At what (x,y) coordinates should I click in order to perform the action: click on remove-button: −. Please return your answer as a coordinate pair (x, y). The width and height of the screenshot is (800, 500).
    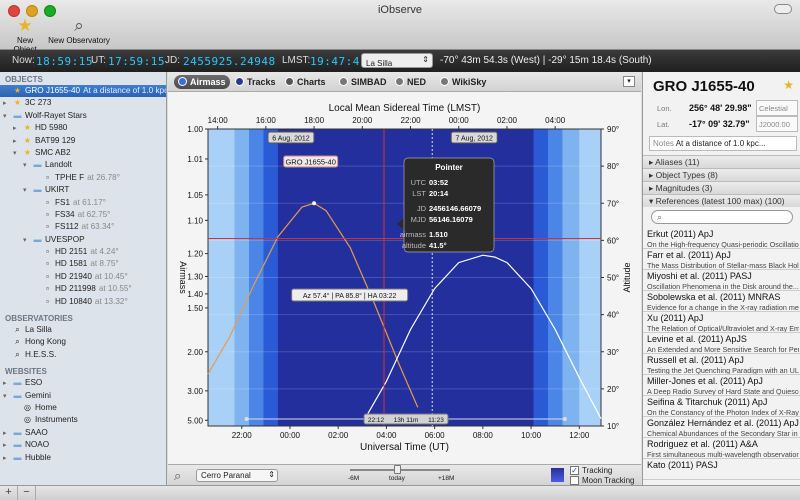
    Looking at the image, I should click on (27, 493).